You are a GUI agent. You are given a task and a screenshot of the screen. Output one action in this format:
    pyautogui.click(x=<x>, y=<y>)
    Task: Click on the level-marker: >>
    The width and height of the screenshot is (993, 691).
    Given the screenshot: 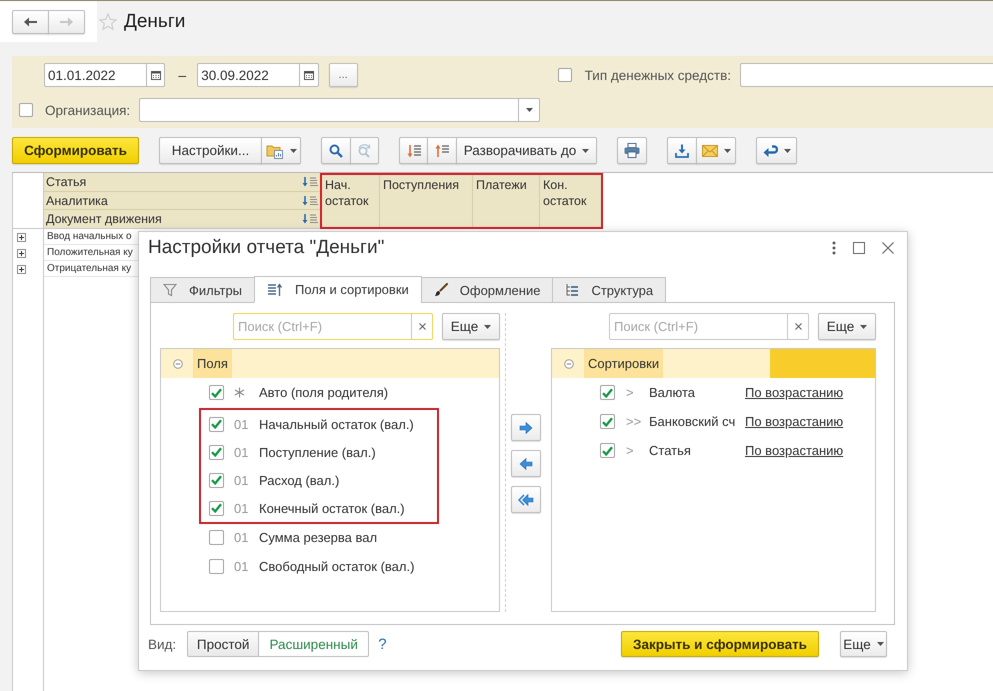 What is the action you would take?
    pyautogui.click(x=634, y=421)
    